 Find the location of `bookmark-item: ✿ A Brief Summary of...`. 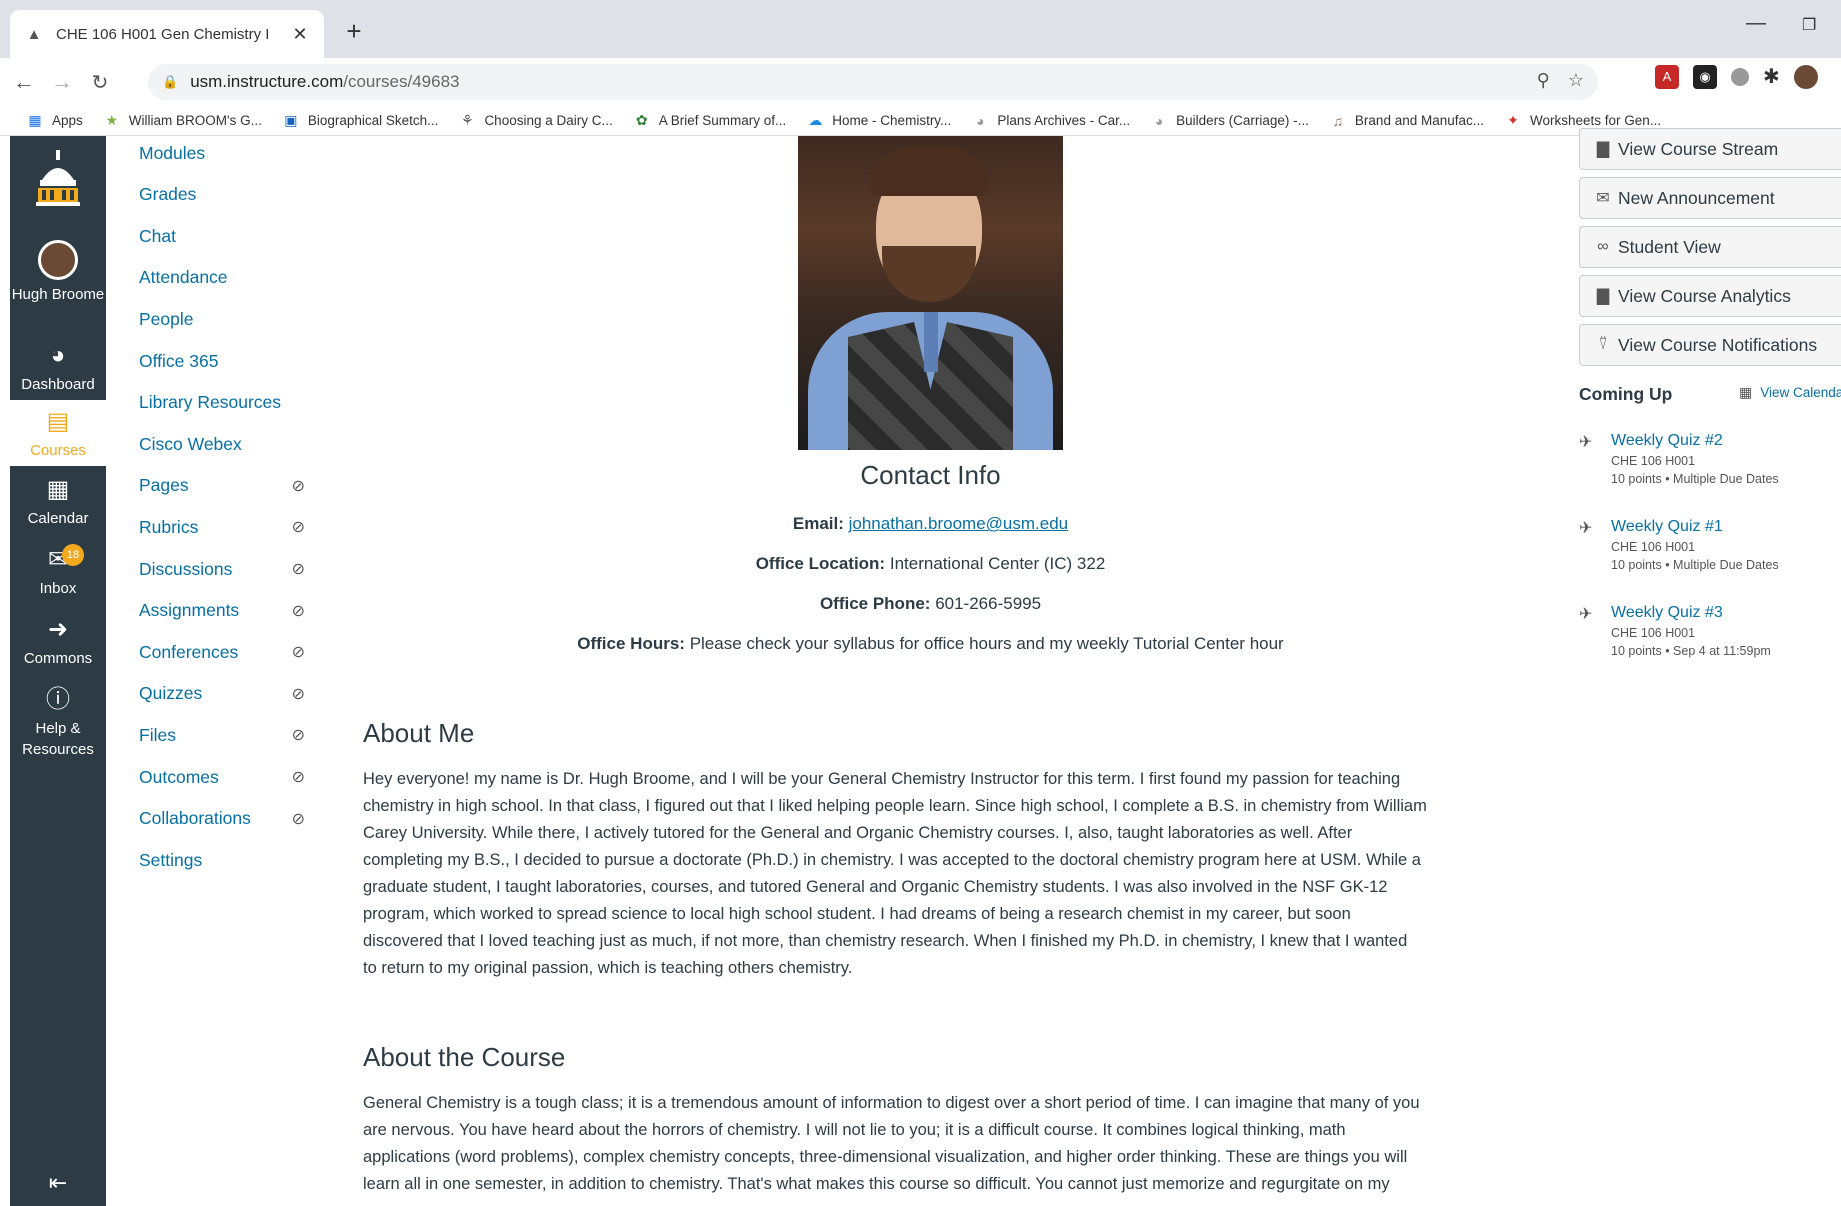

bookmark-item: ✿ A Brief Summary of... is located at coordinates (709, 120).